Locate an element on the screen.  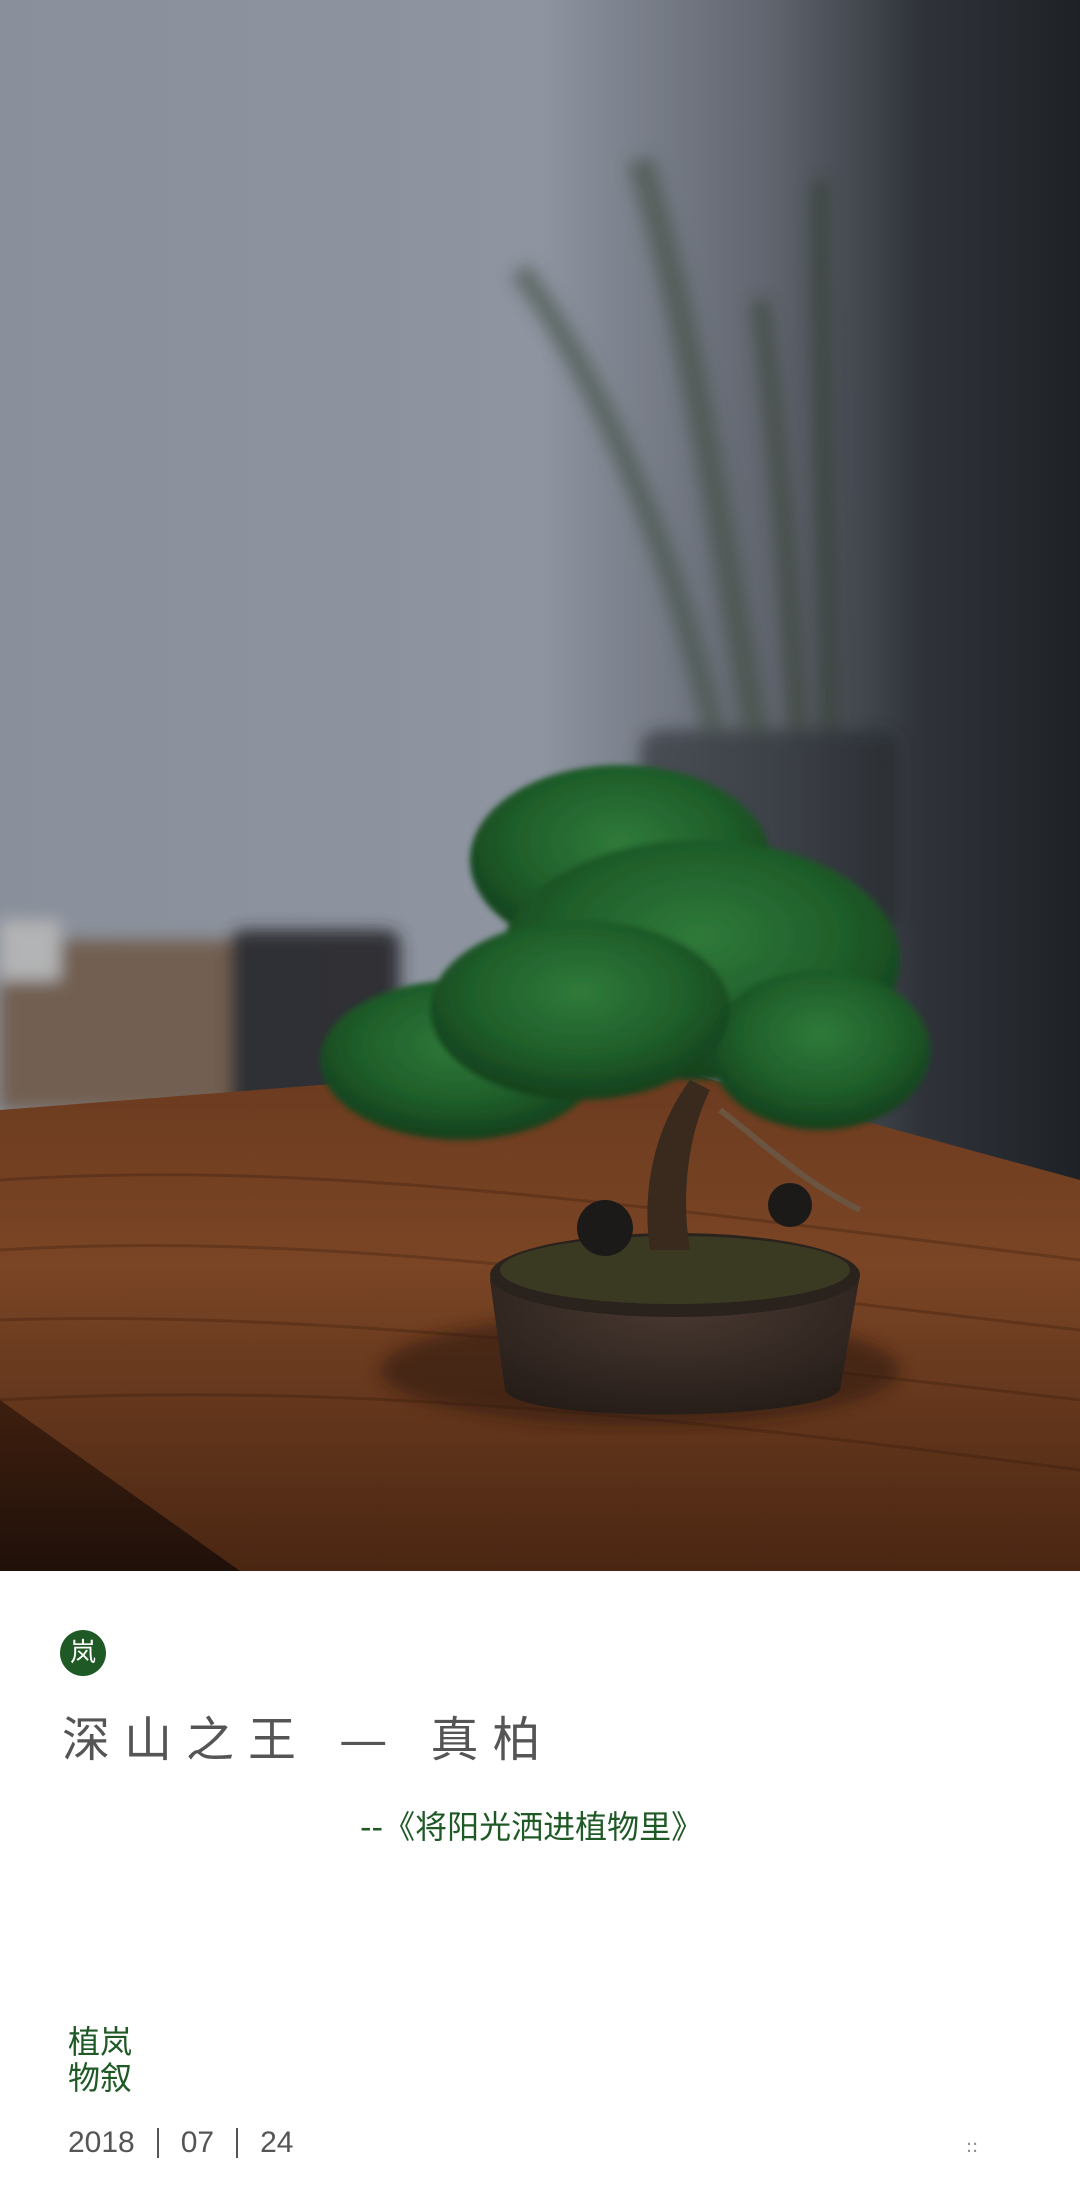
article-subtitle: --《将阳光洒进植物里》 is located at coordinates (532, 1827).